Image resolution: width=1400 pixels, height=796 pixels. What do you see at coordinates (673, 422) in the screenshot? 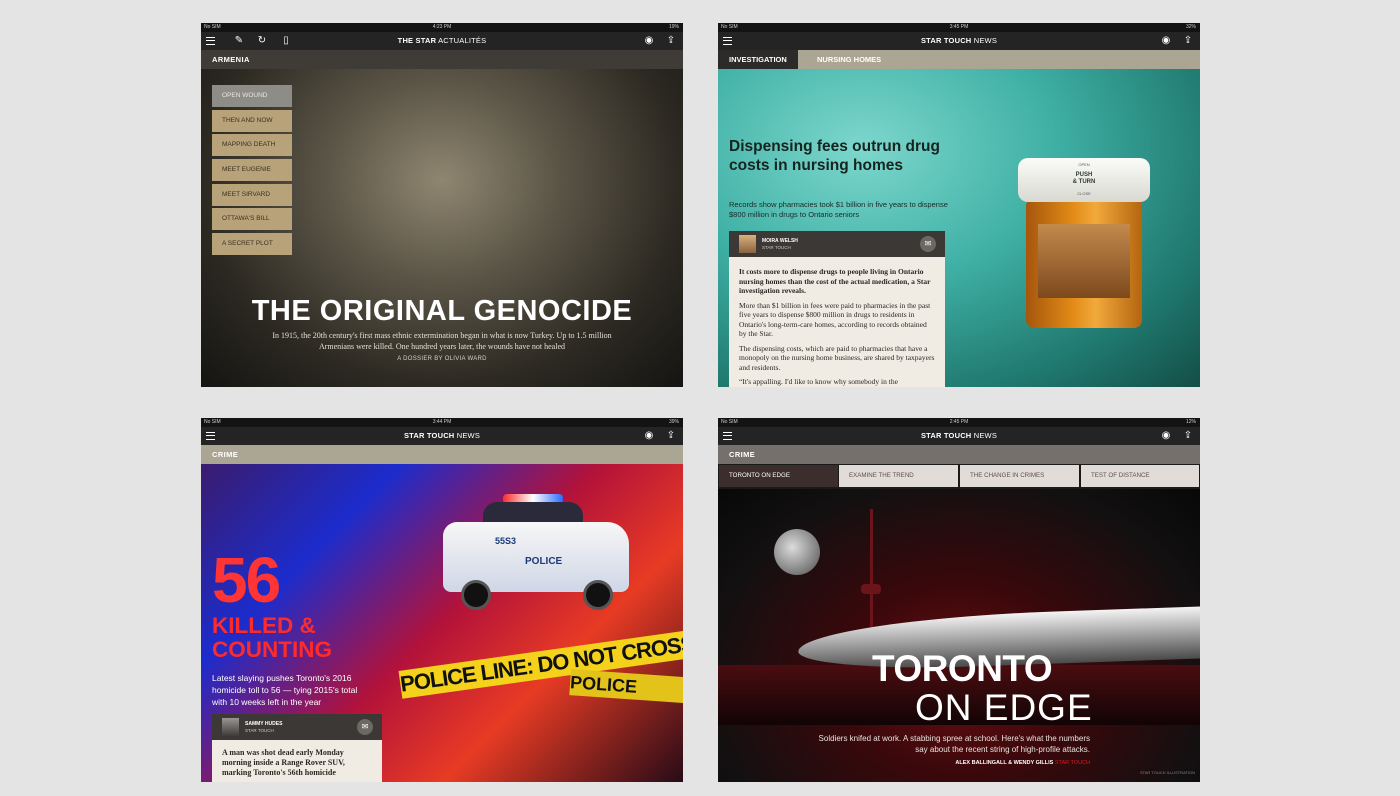
I see `battery-label: 39%` at bounding box center [673, 422].